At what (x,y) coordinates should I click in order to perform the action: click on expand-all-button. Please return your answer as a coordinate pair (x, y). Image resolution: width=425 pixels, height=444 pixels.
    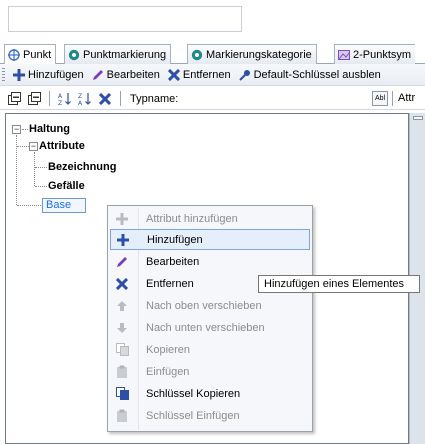
    Looking at the image, I should click on (14, 99).